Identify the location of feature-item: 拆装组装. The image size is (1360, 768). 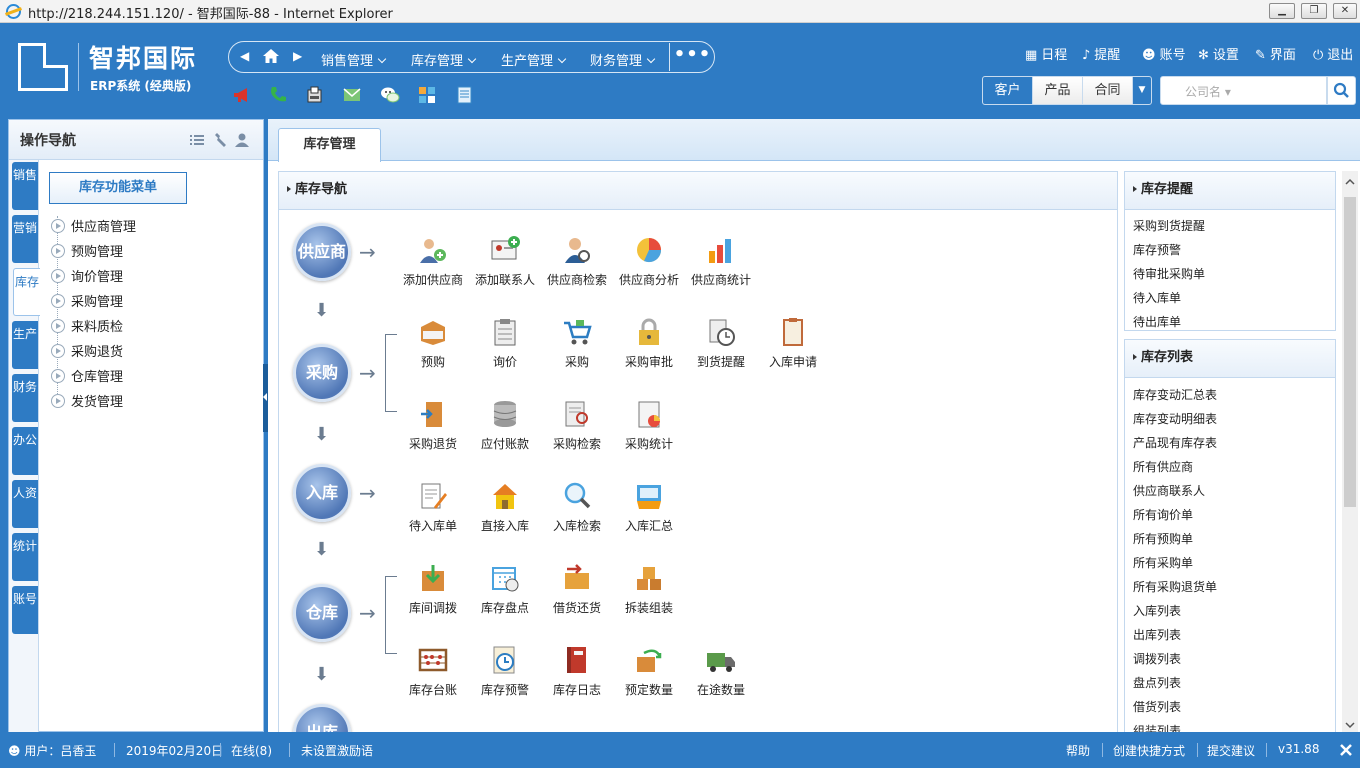
(649, 589).